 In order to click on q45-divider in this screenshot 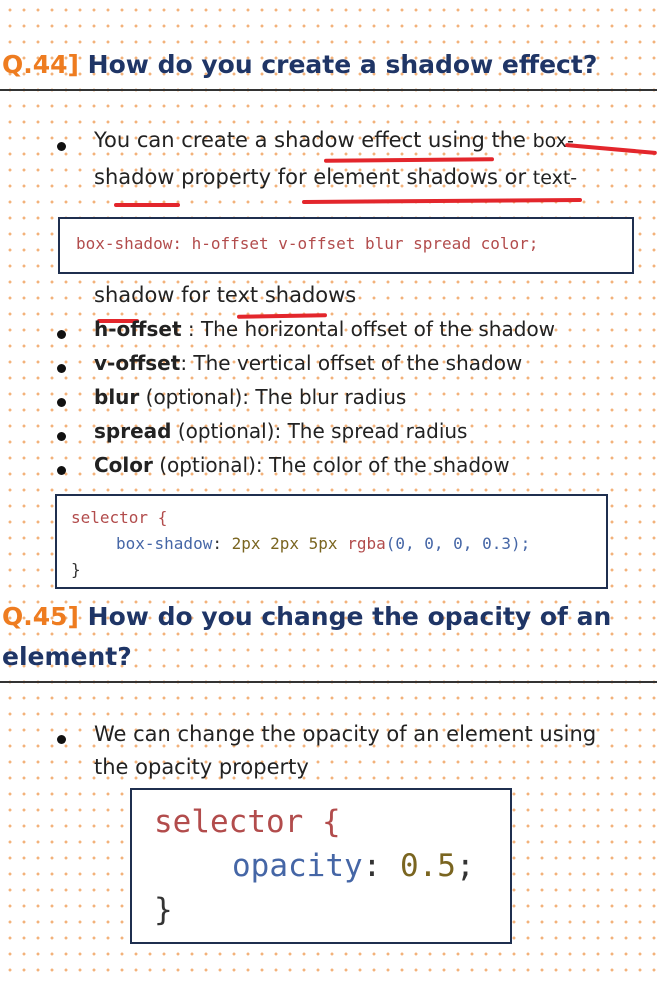, I will do `click(328, 682)`.